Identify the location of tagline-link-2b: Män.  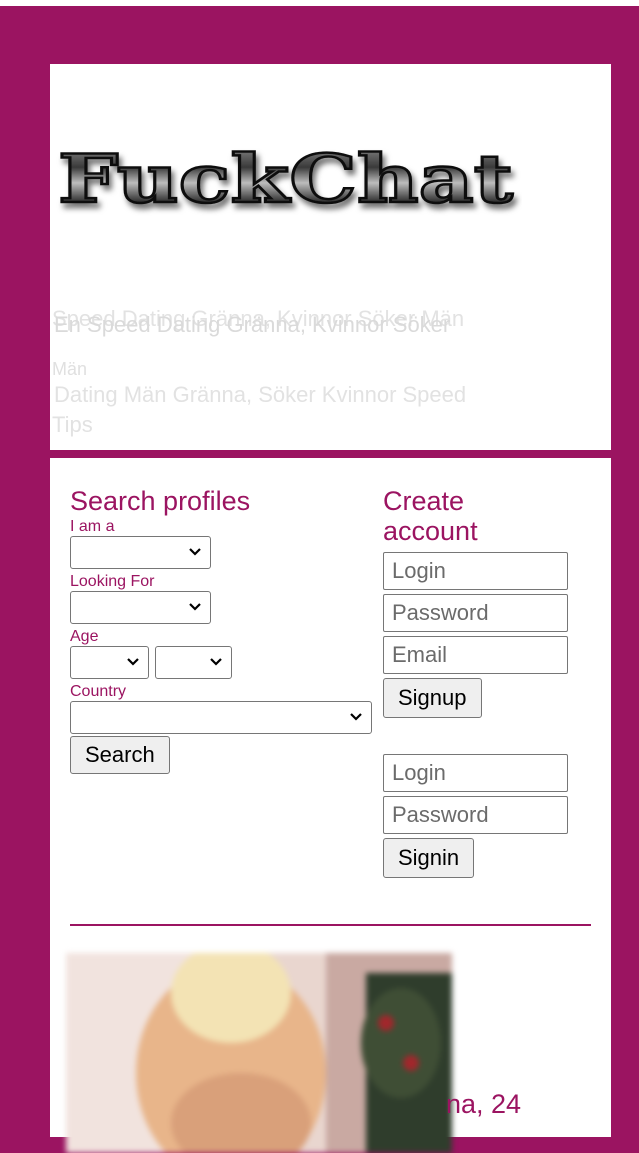
(69, 369).